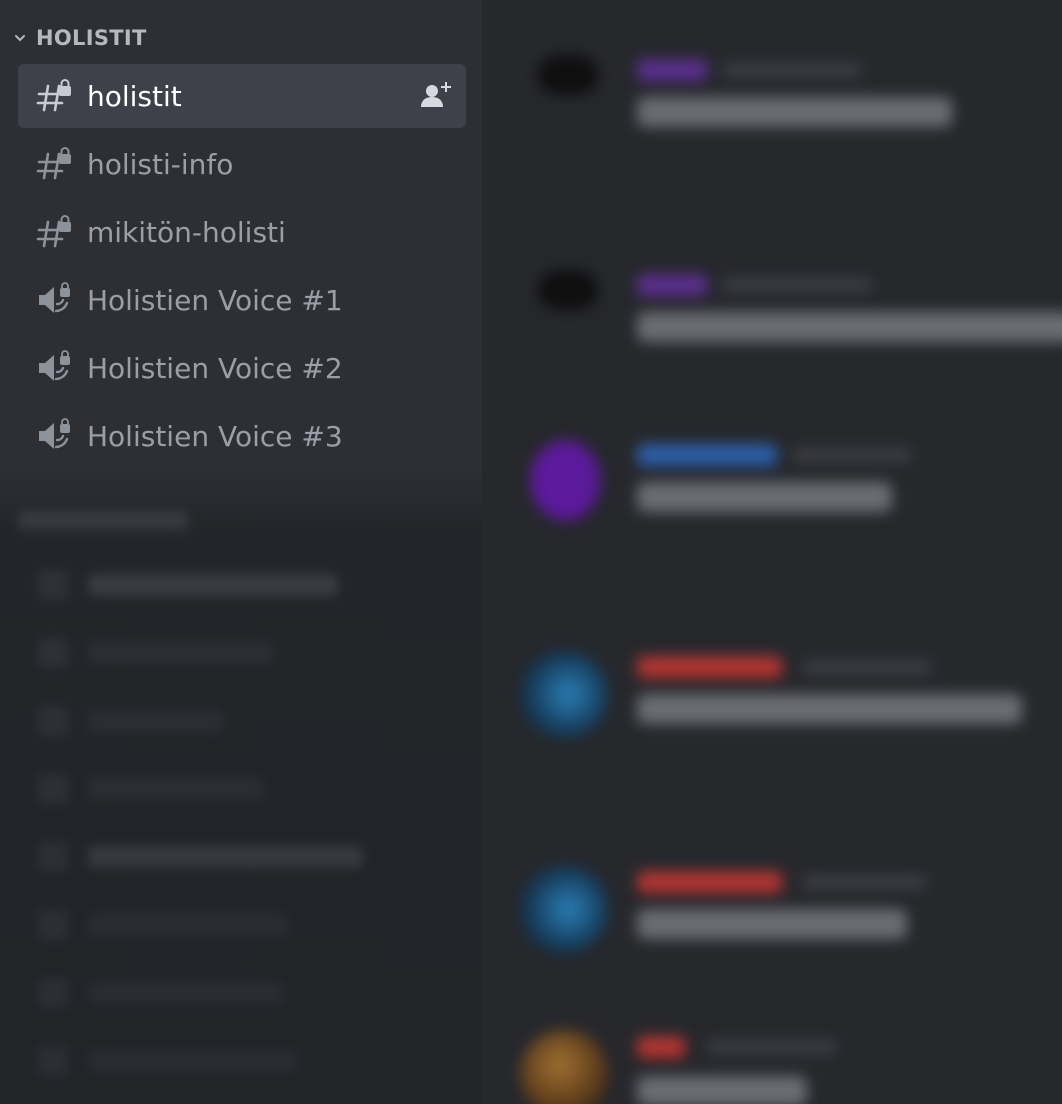 The height and width of the screenshot is (1104, 1062). I want to click on channel-label: holisti-info, so click(160, 164).